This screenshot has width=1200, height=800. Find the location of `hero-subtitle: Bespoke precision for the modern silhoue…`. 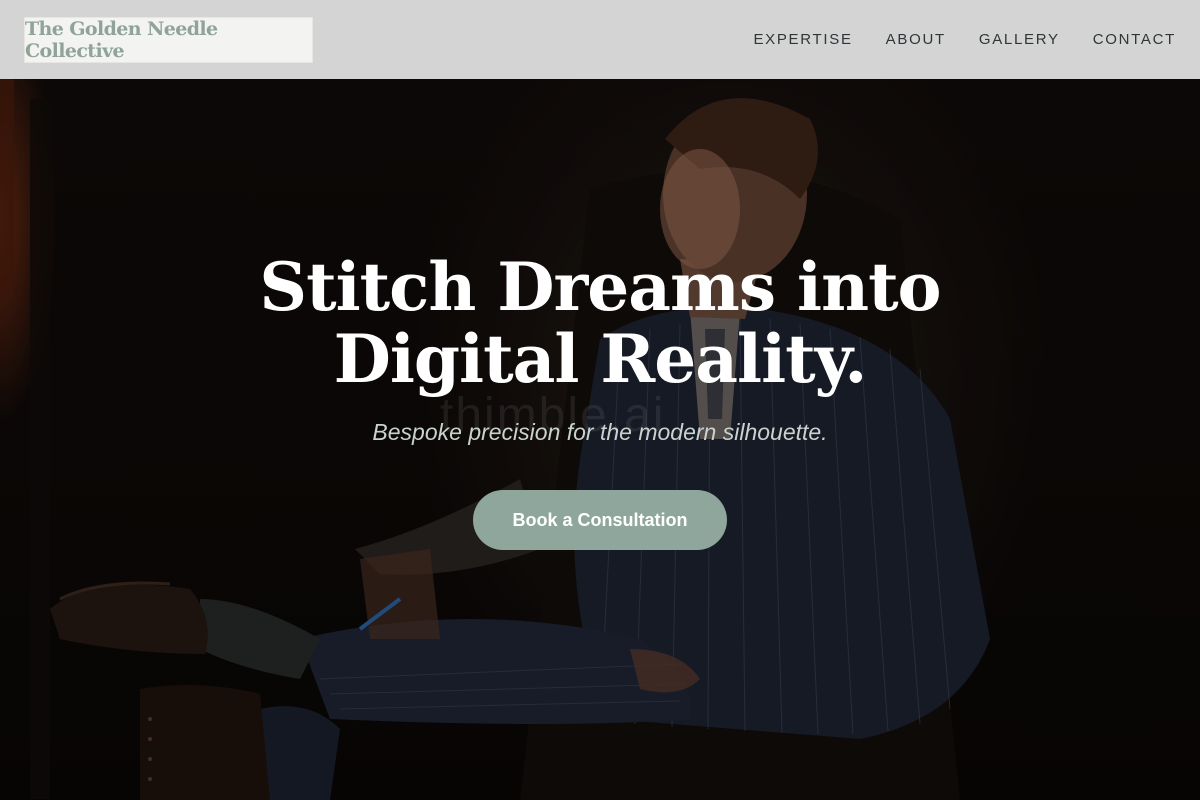

hero-subtitle: Bespoke precision for the modern silhoue… is located at coordinates (600, 432).